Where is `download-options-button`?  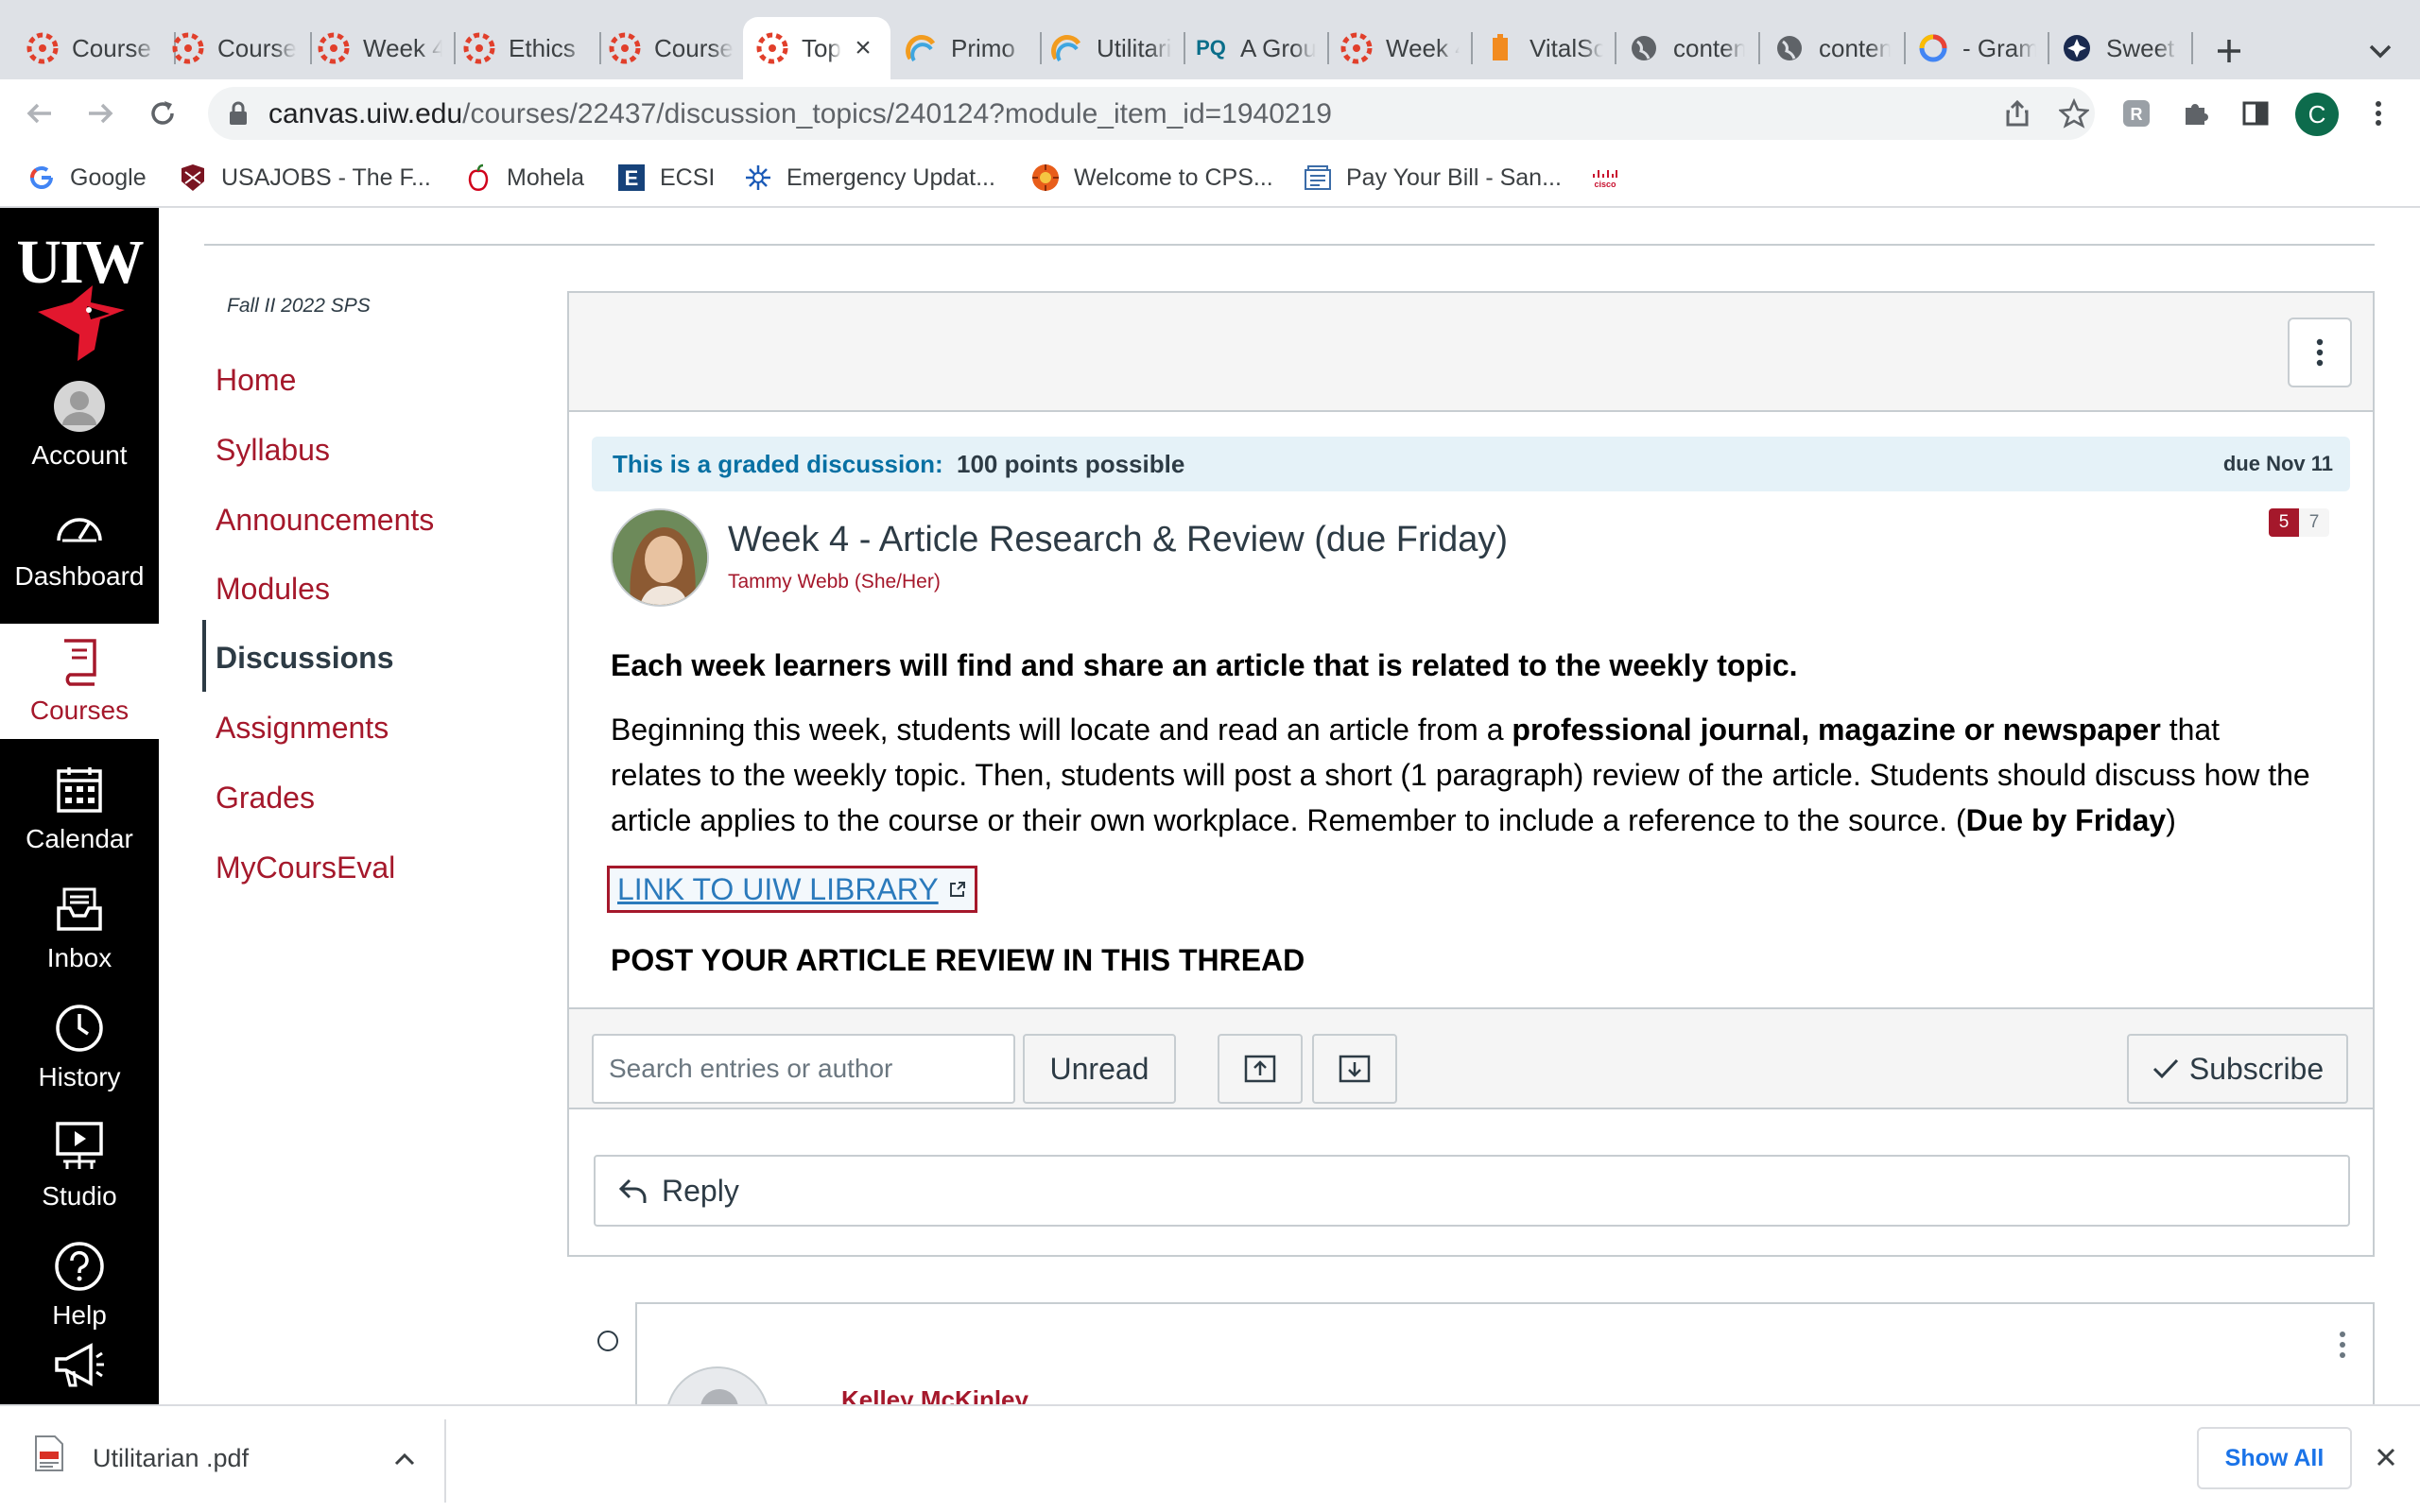
download-options-button is located at coordinates (405, 1459).